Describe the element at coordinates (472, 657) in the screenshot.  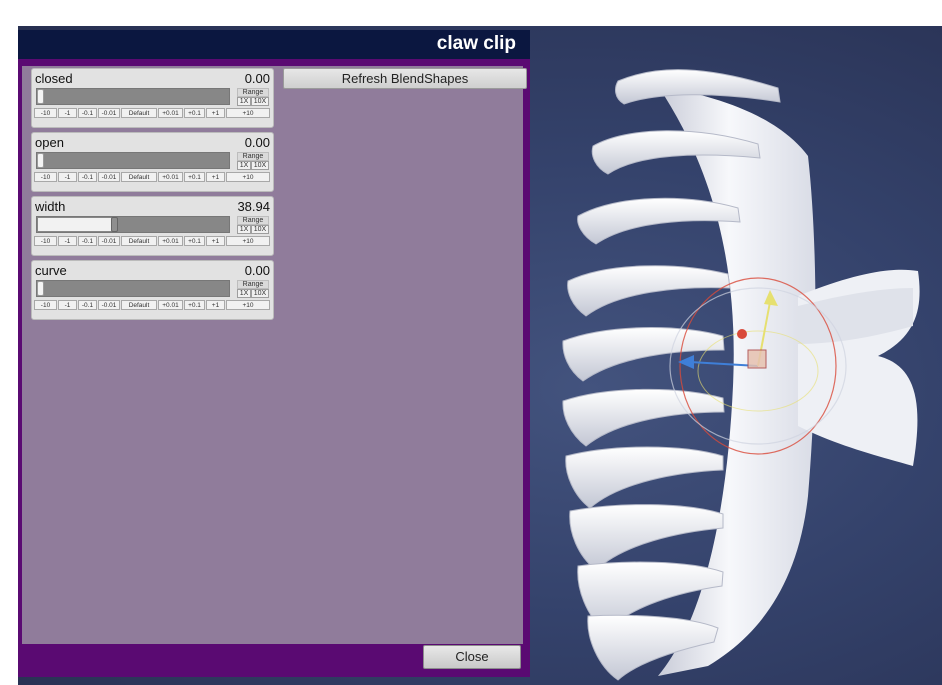
I see `close-button: Close` at that location.